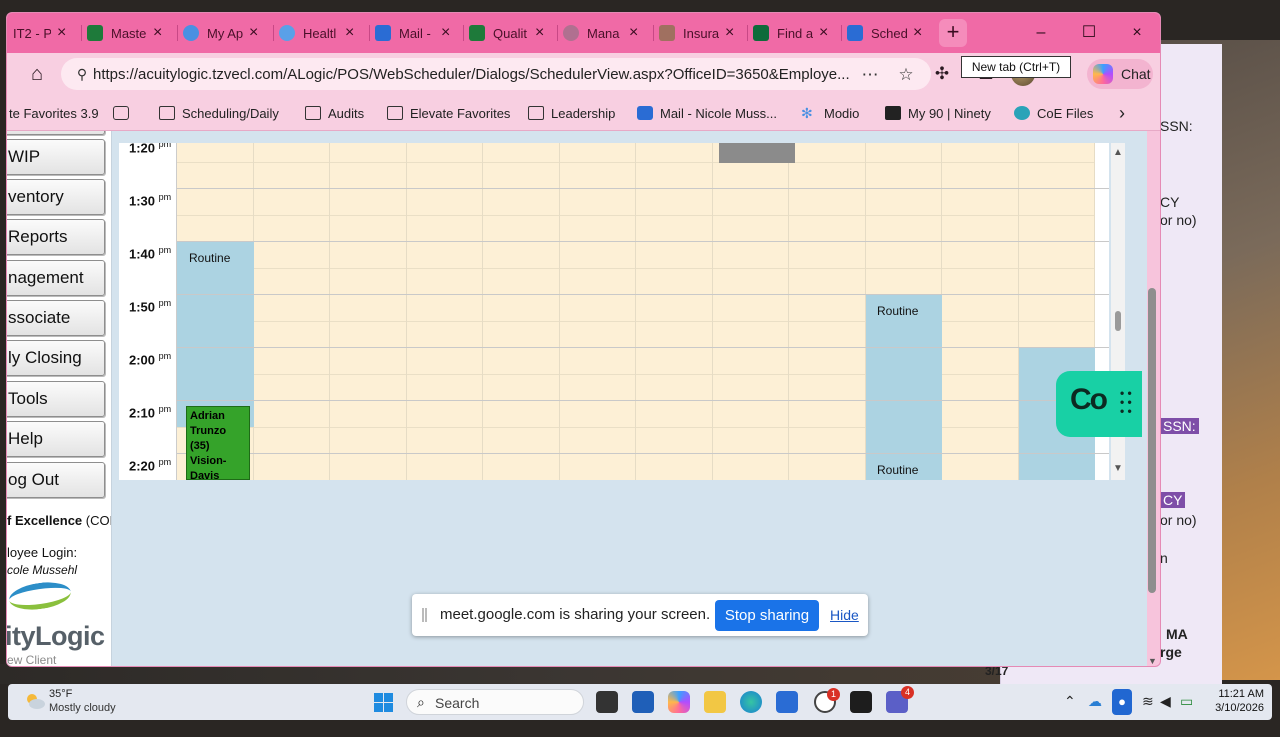 The width and height of the screenshot is (1280, 737). I want to click on bookmark-ninety: My 90 | Ninety, so click(938, 113).